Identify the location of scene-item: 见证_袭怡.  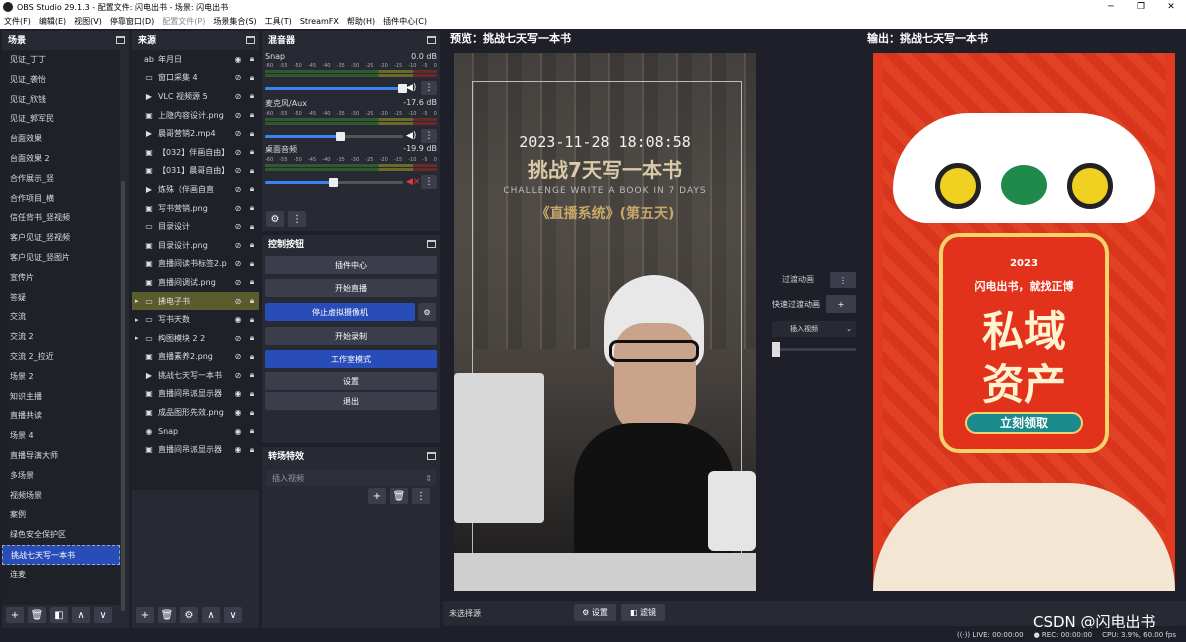
(61, 80).